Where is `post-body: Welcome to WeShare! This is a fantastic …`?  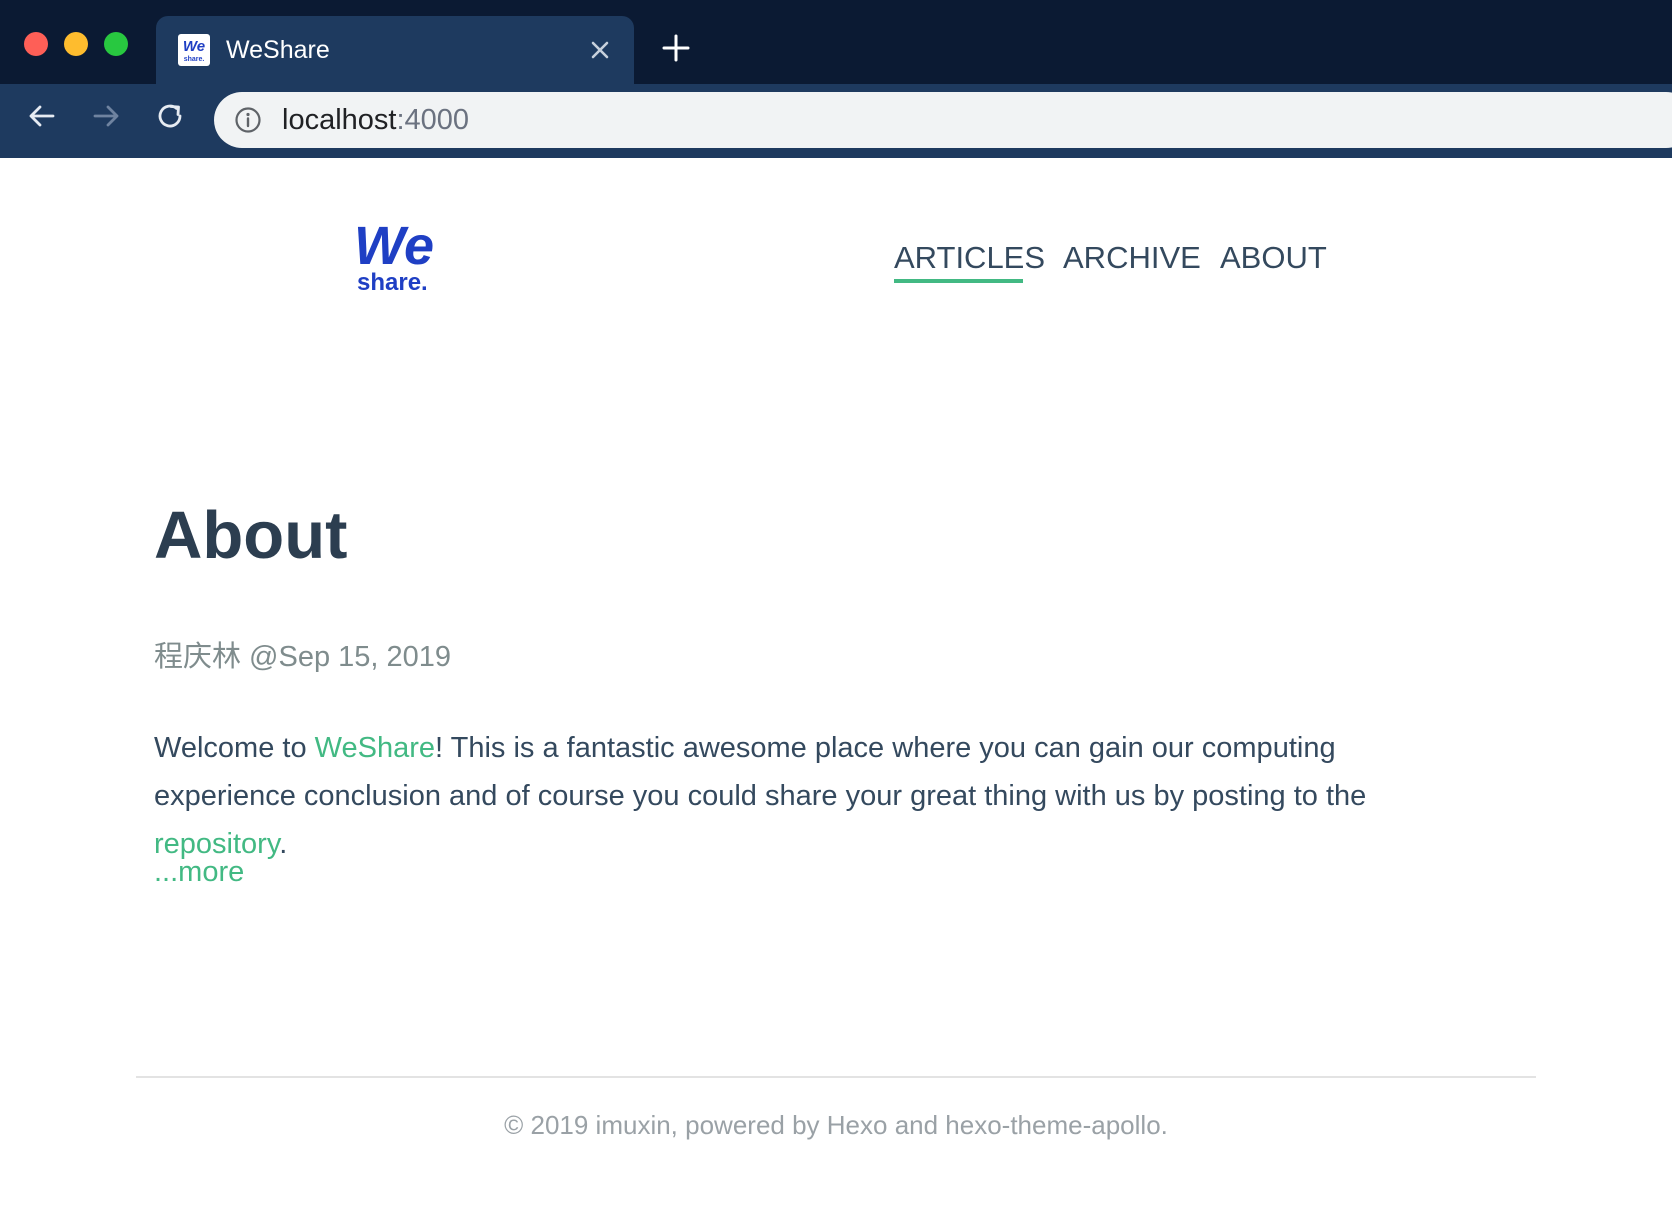 post-body: Welcome to WeShare! This is a fantastic … is located at coordinates (804, 796).